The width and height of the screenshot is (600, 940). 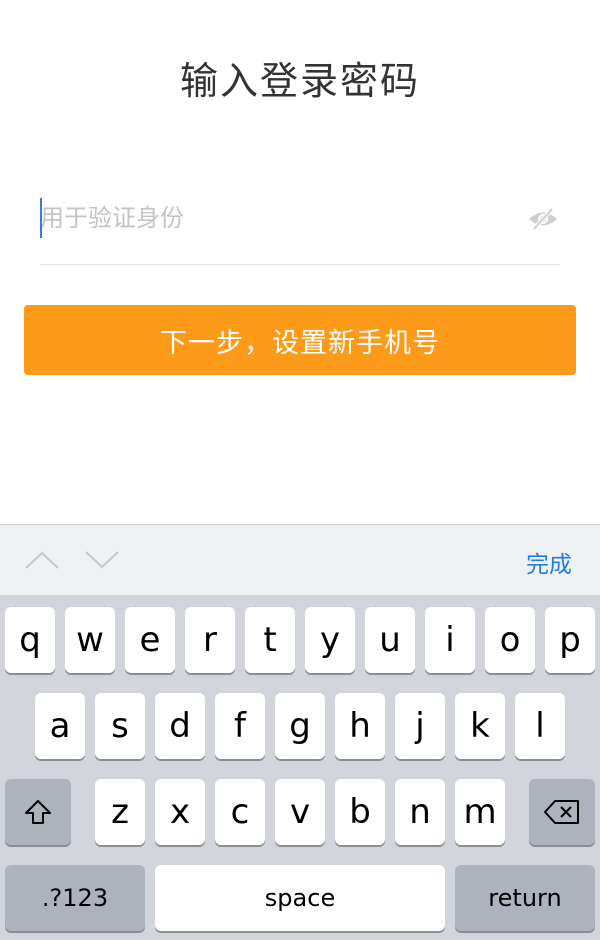 I want to click on chevron-up-icon, so click(x=42, y=560).